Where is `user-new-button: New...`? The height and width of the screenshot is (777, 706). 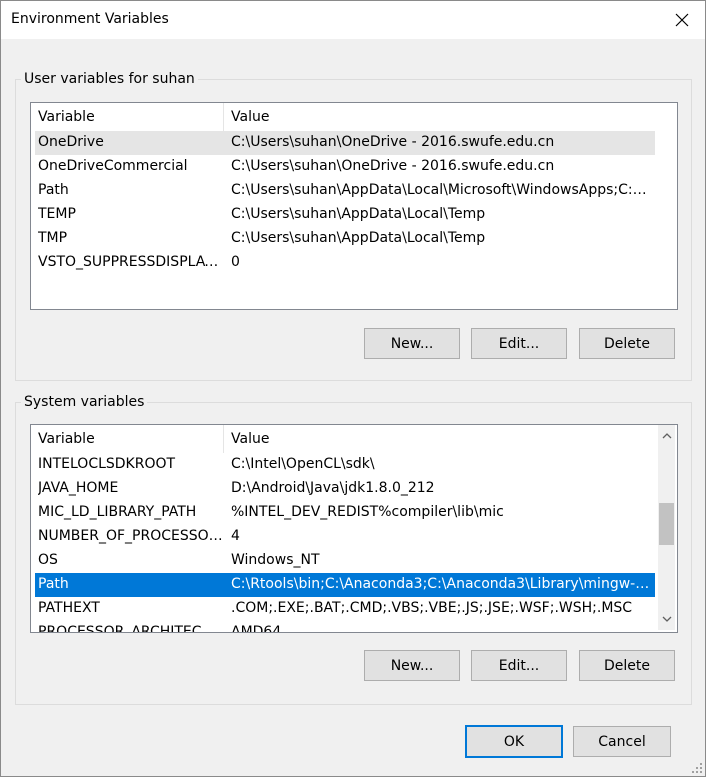
user-new-button: New... is located at coordinates (412, 343).